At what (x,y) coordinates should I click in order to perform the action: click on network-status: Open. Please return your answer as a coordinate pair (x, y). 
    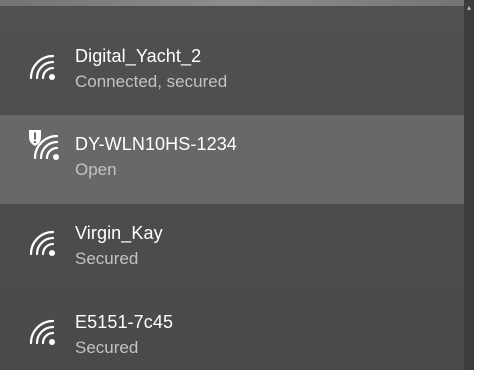
    Looking at the image, I should click on (96, 169).